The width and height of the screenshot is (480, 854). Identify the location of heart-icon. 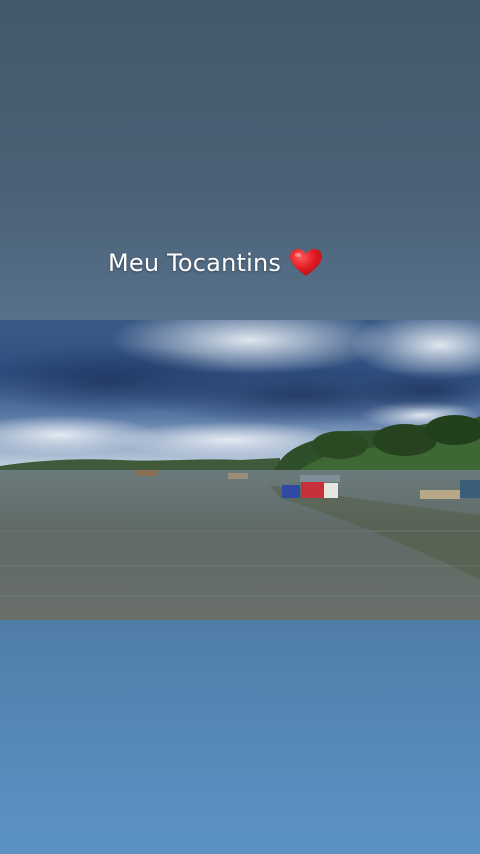
(306, 262).